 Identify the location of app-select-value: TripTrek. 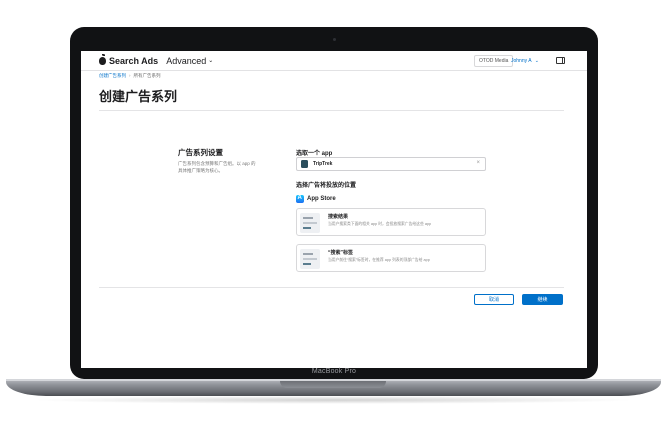
(323, 164).